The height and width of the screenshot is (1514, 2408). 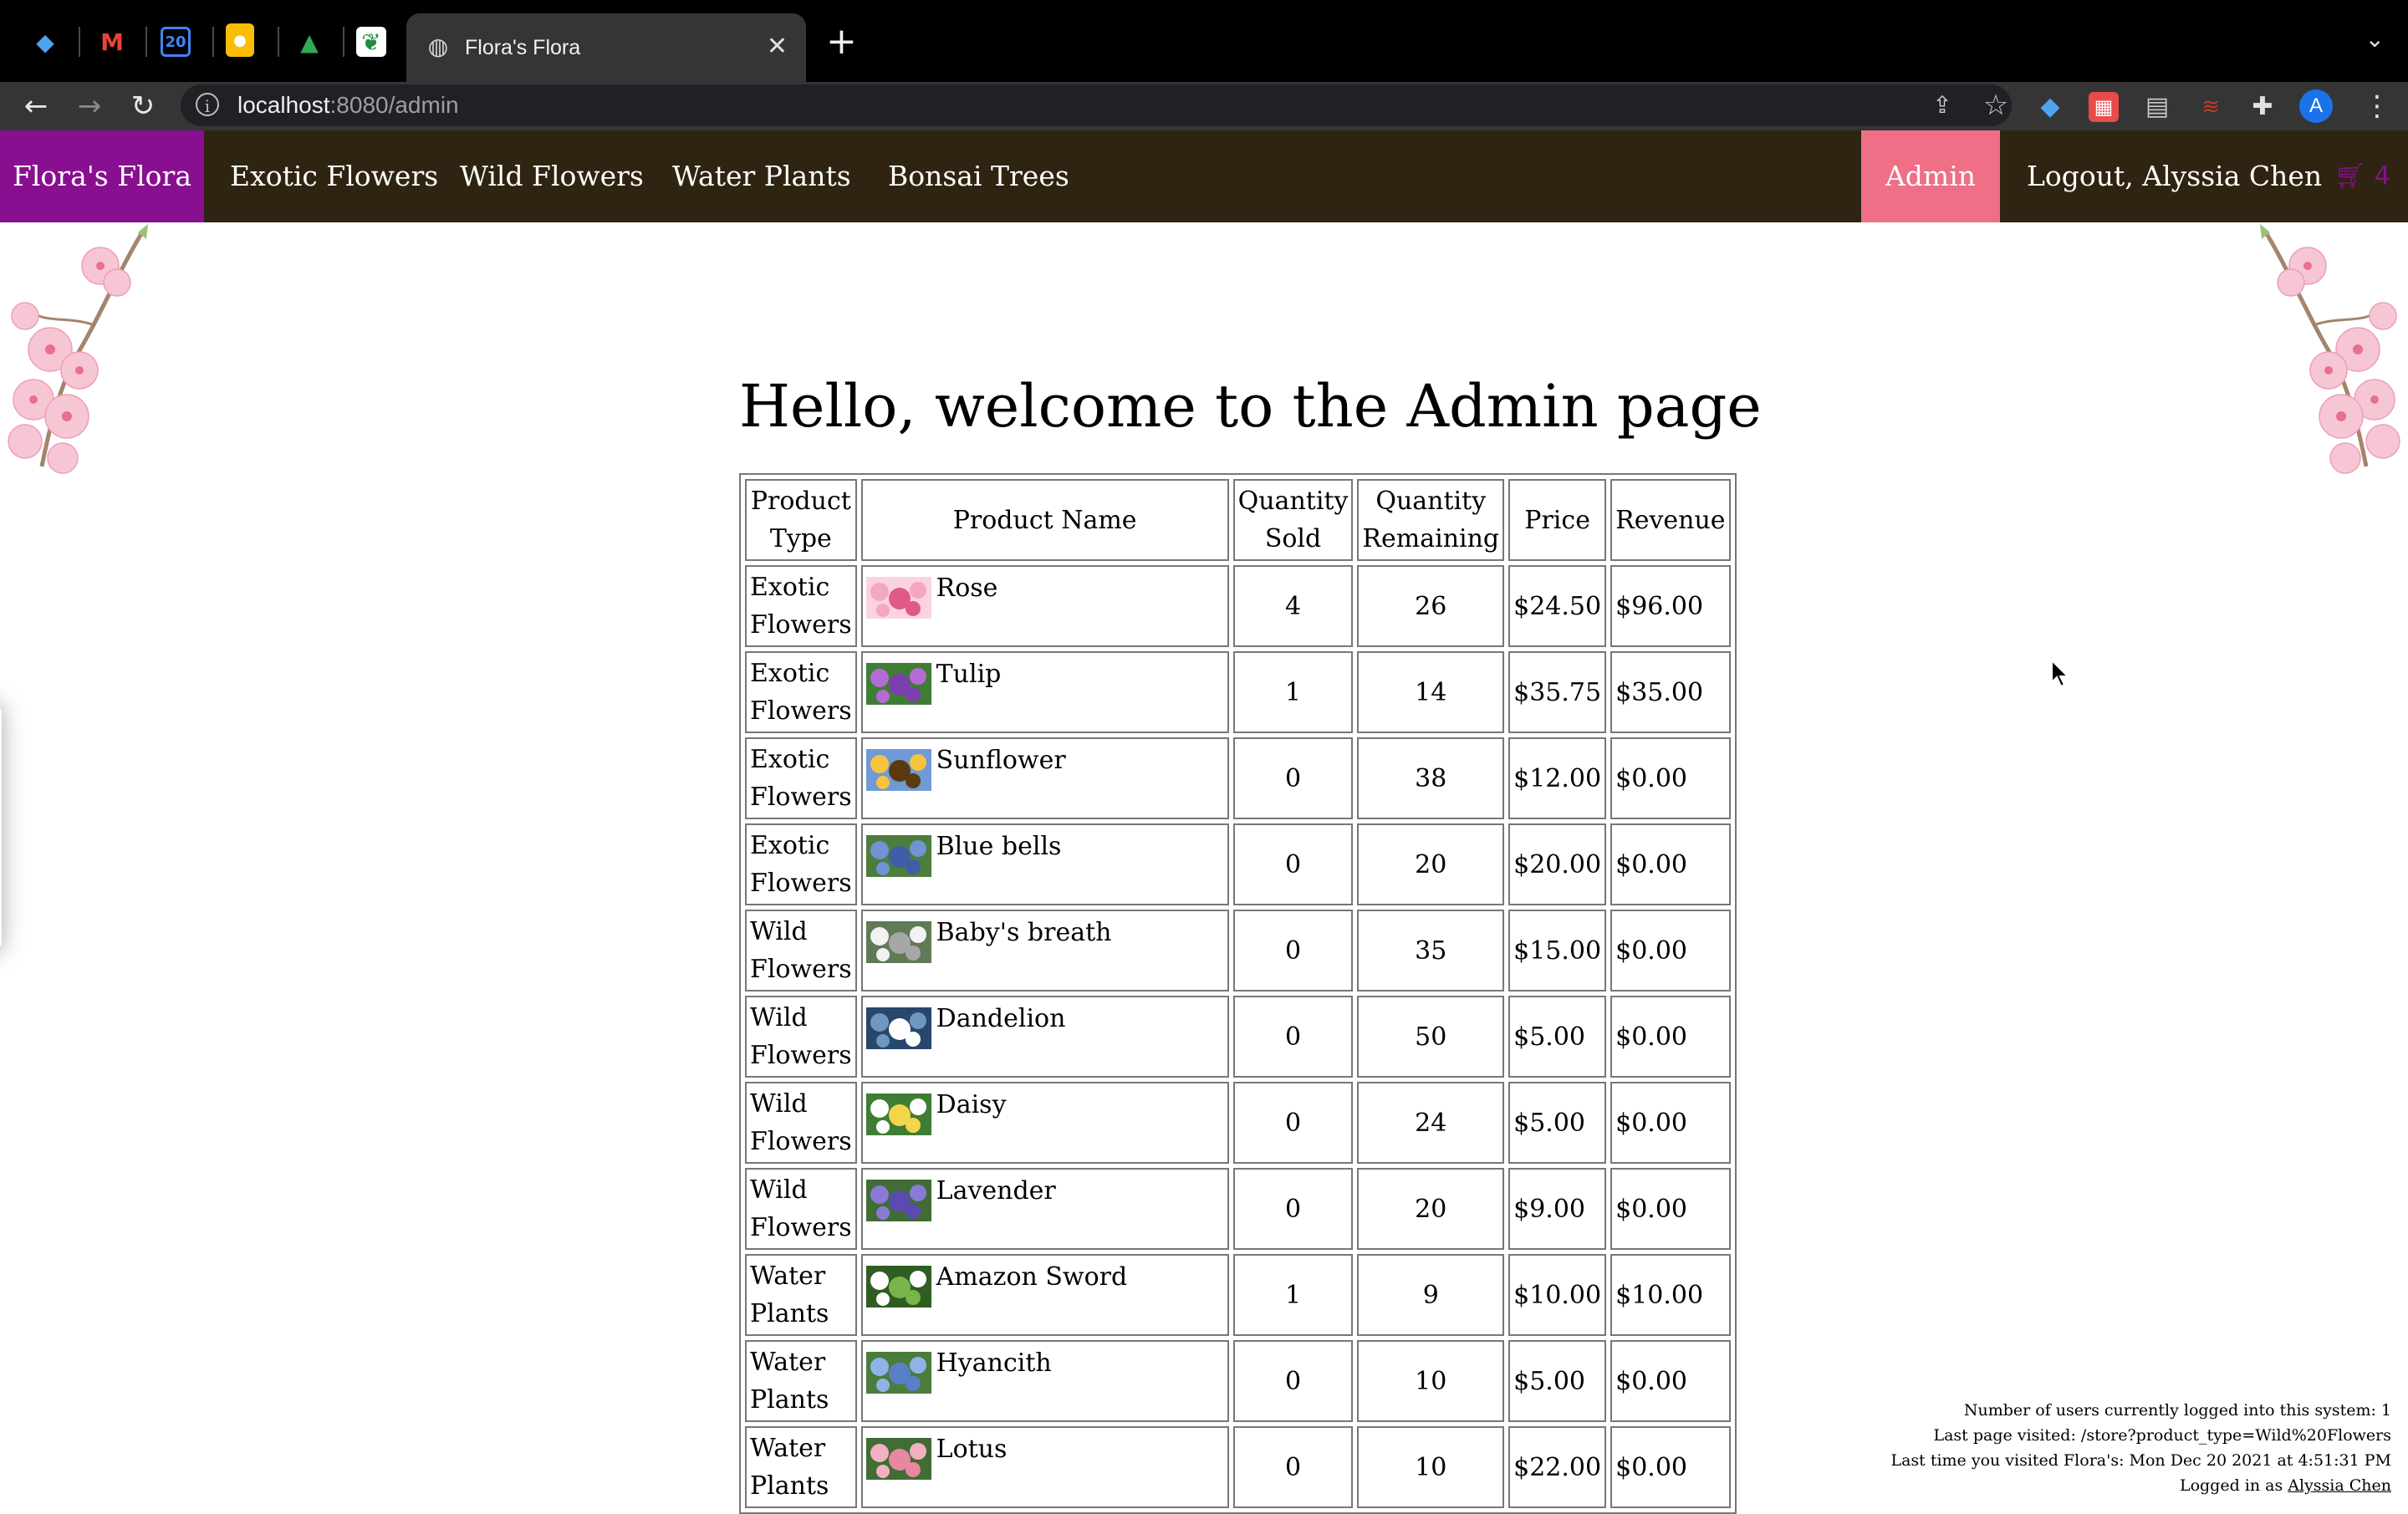 What do you see at coordinates (2377, 106) in the screenshot?
I see `browser-menu-icon: ⋮` at bounding box center [2377, 106].